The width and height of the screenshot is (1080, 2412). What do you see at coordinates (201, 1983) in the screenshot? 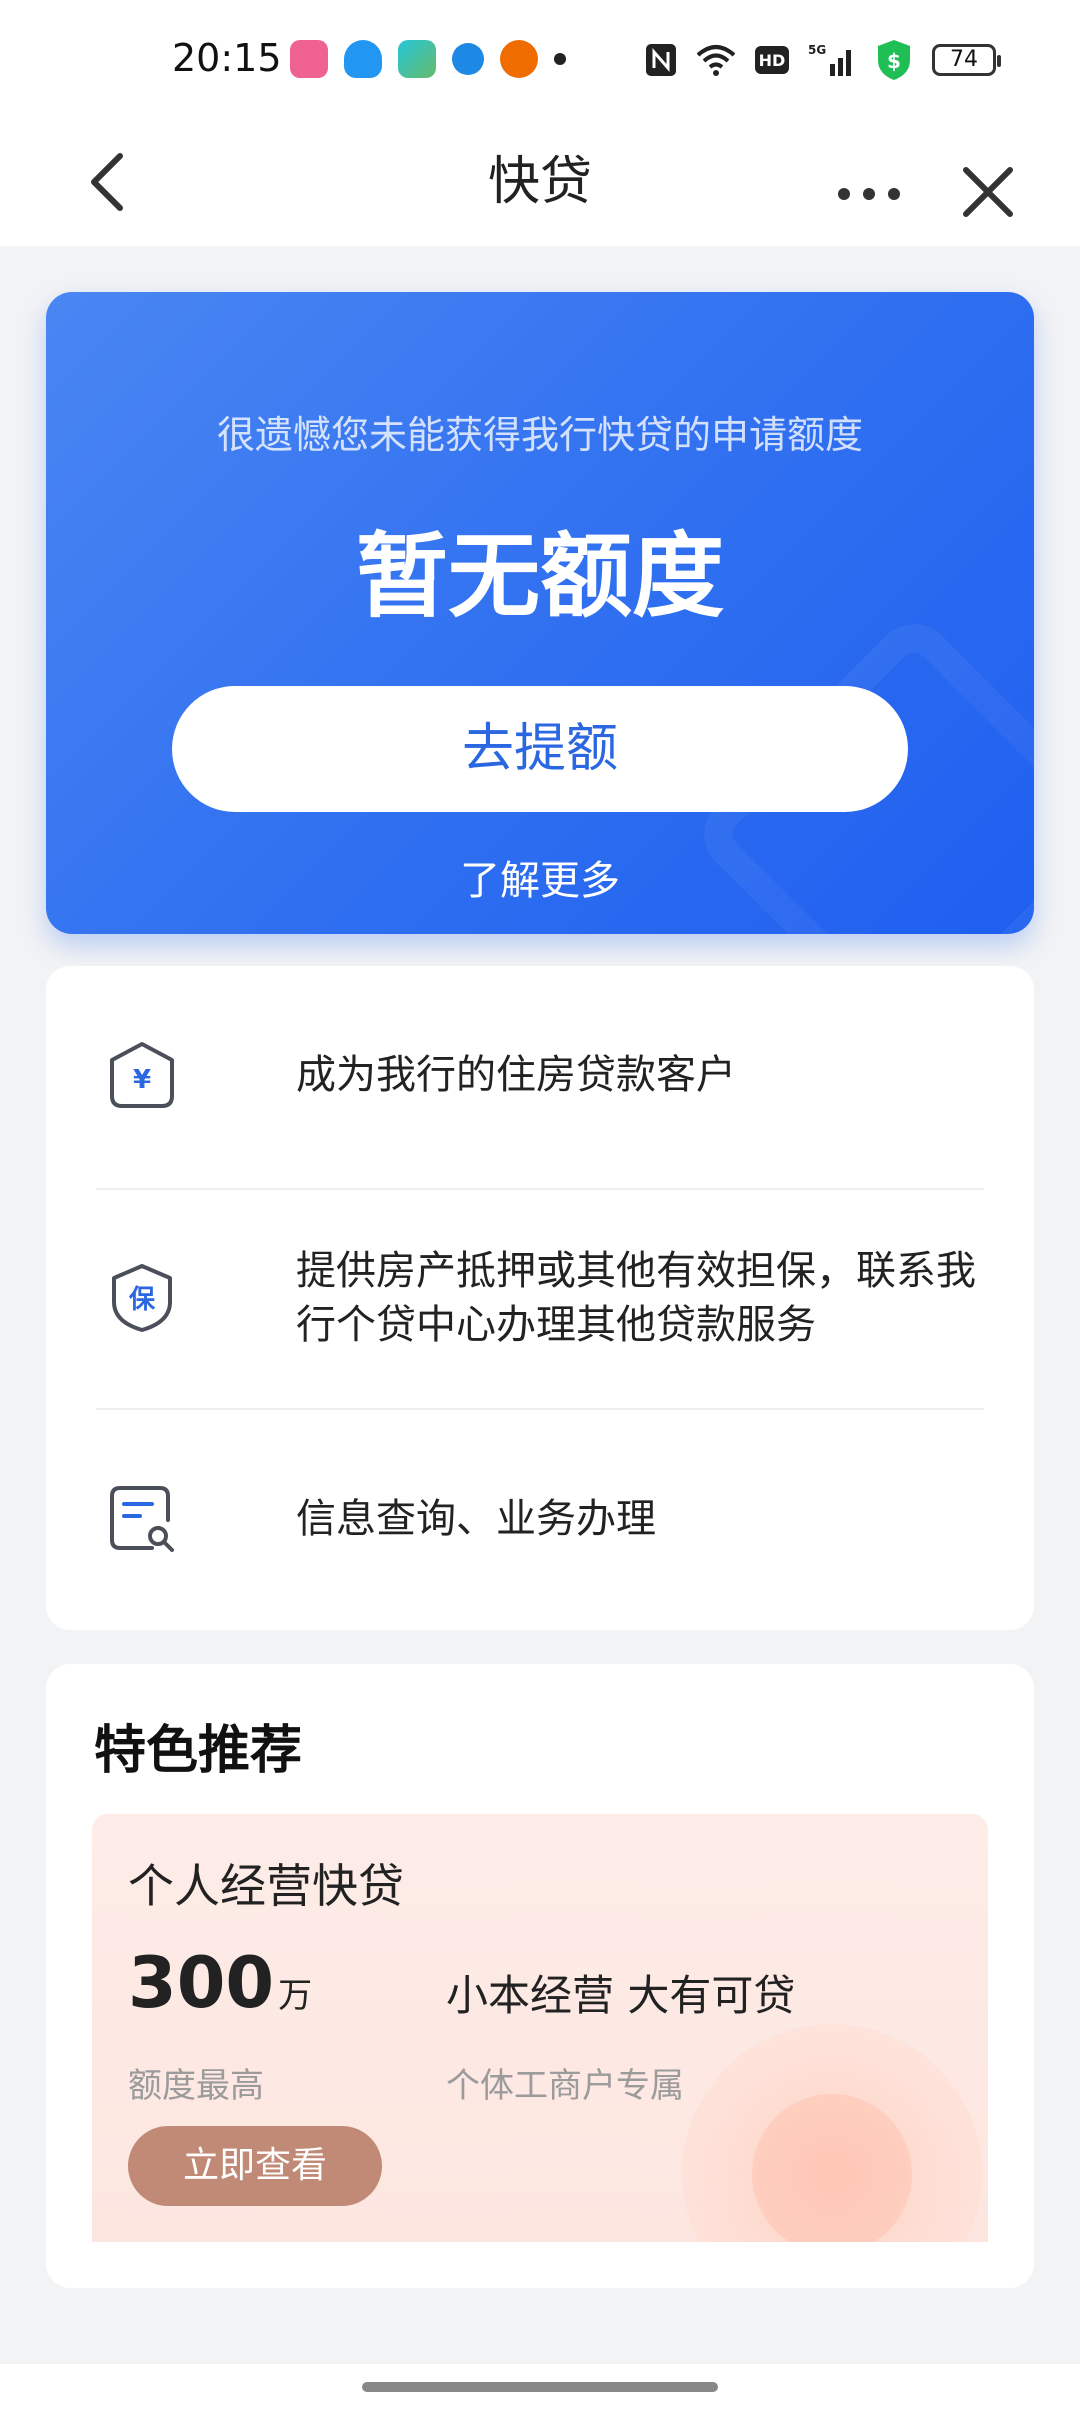
I see `amount-value: 300` at bounding box center [201, 1983].